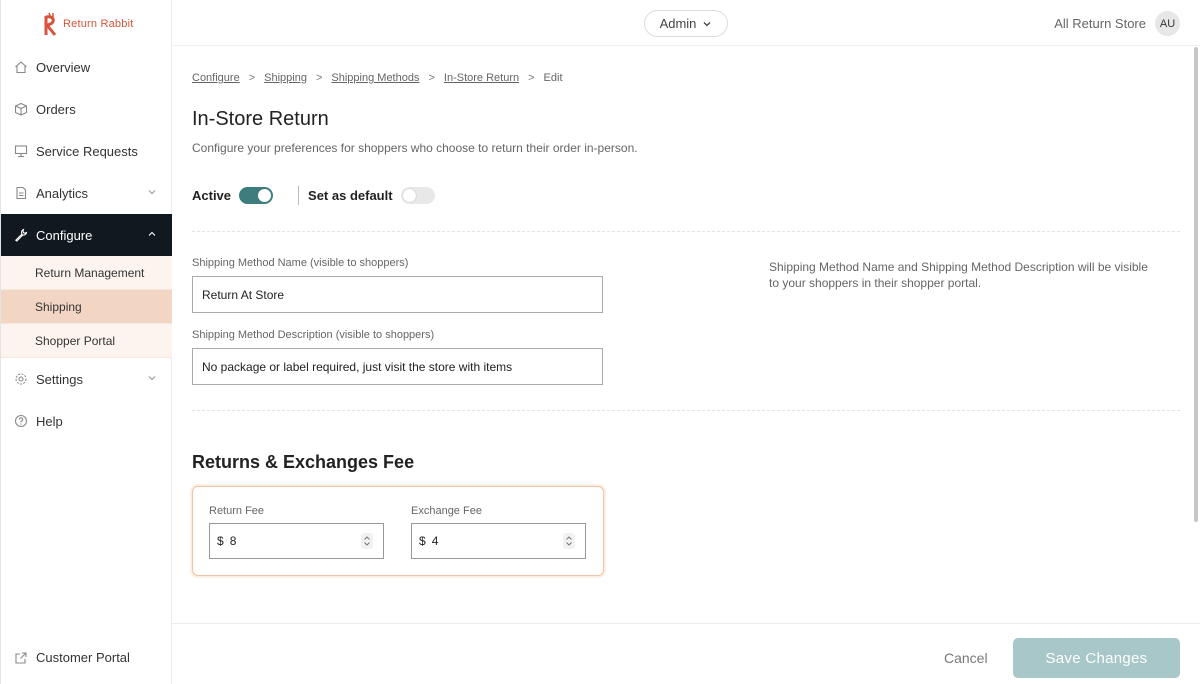 Image resolution: width=1200 pixels, height=684 pixels. What do you see at coordinates (233, 541) in the screenshot?
I see `return-fee-value: 8` at bounding box center [233, 541].